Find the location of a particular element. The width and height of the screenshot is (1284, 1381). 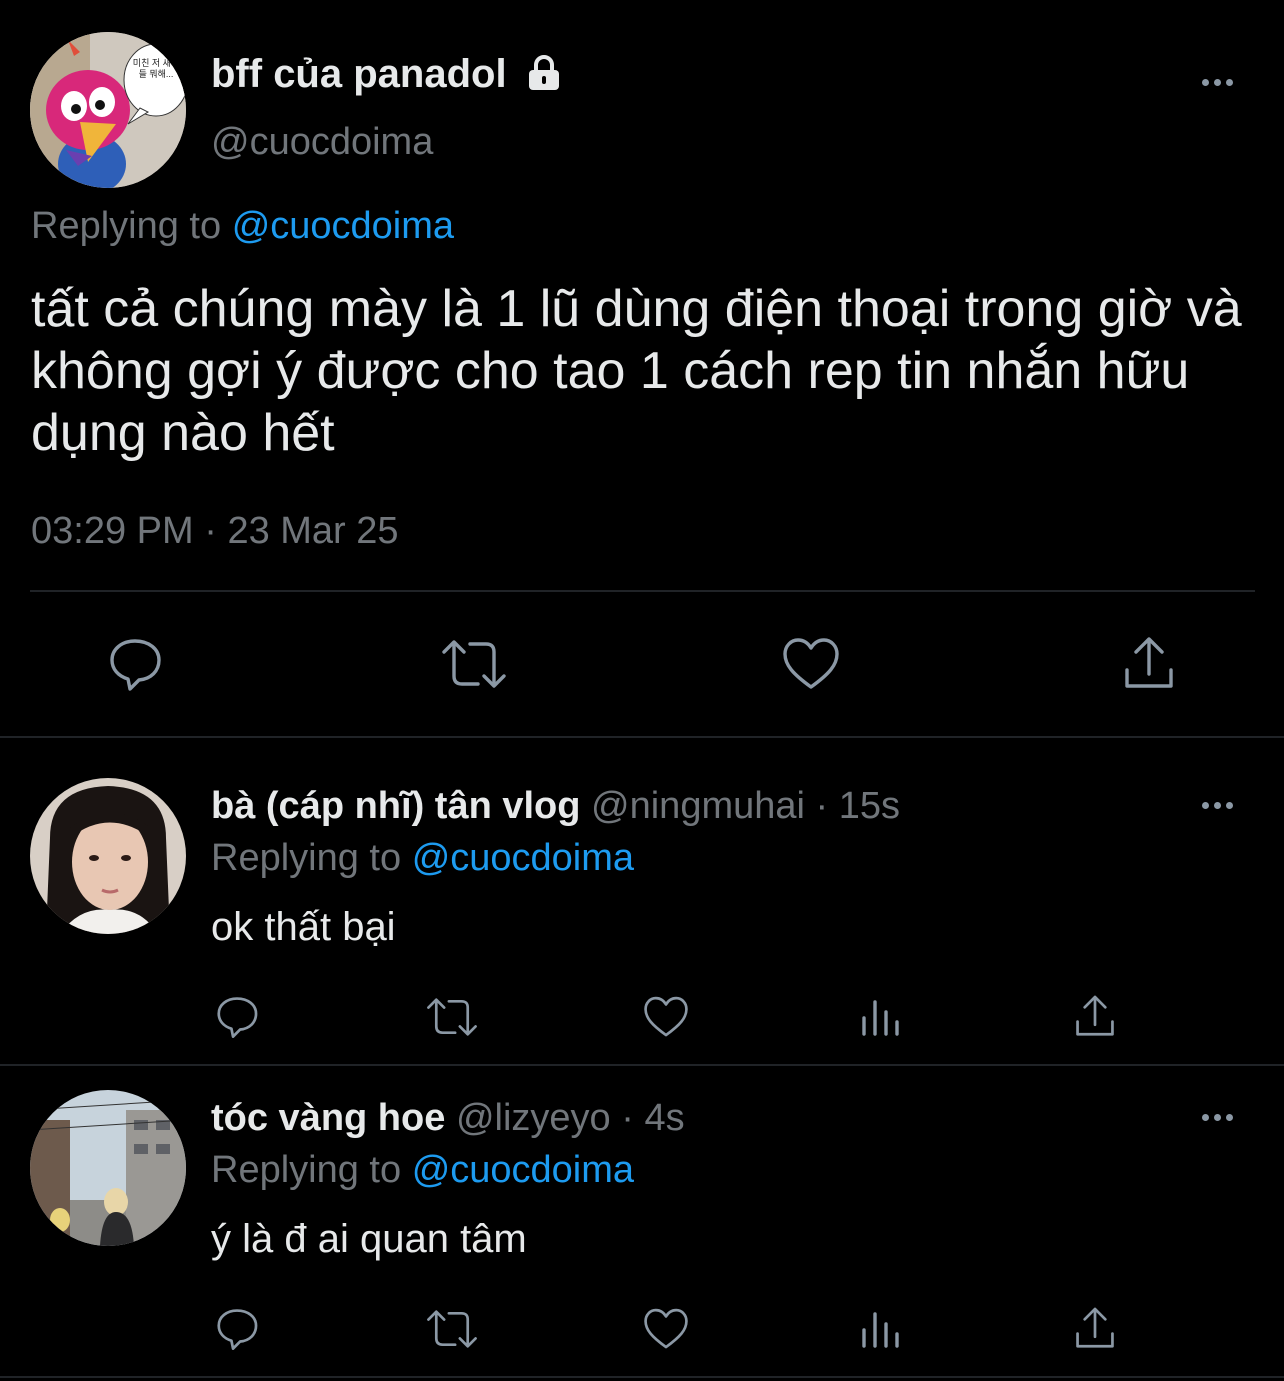

lock-icon is located at coordinates (544, 74).